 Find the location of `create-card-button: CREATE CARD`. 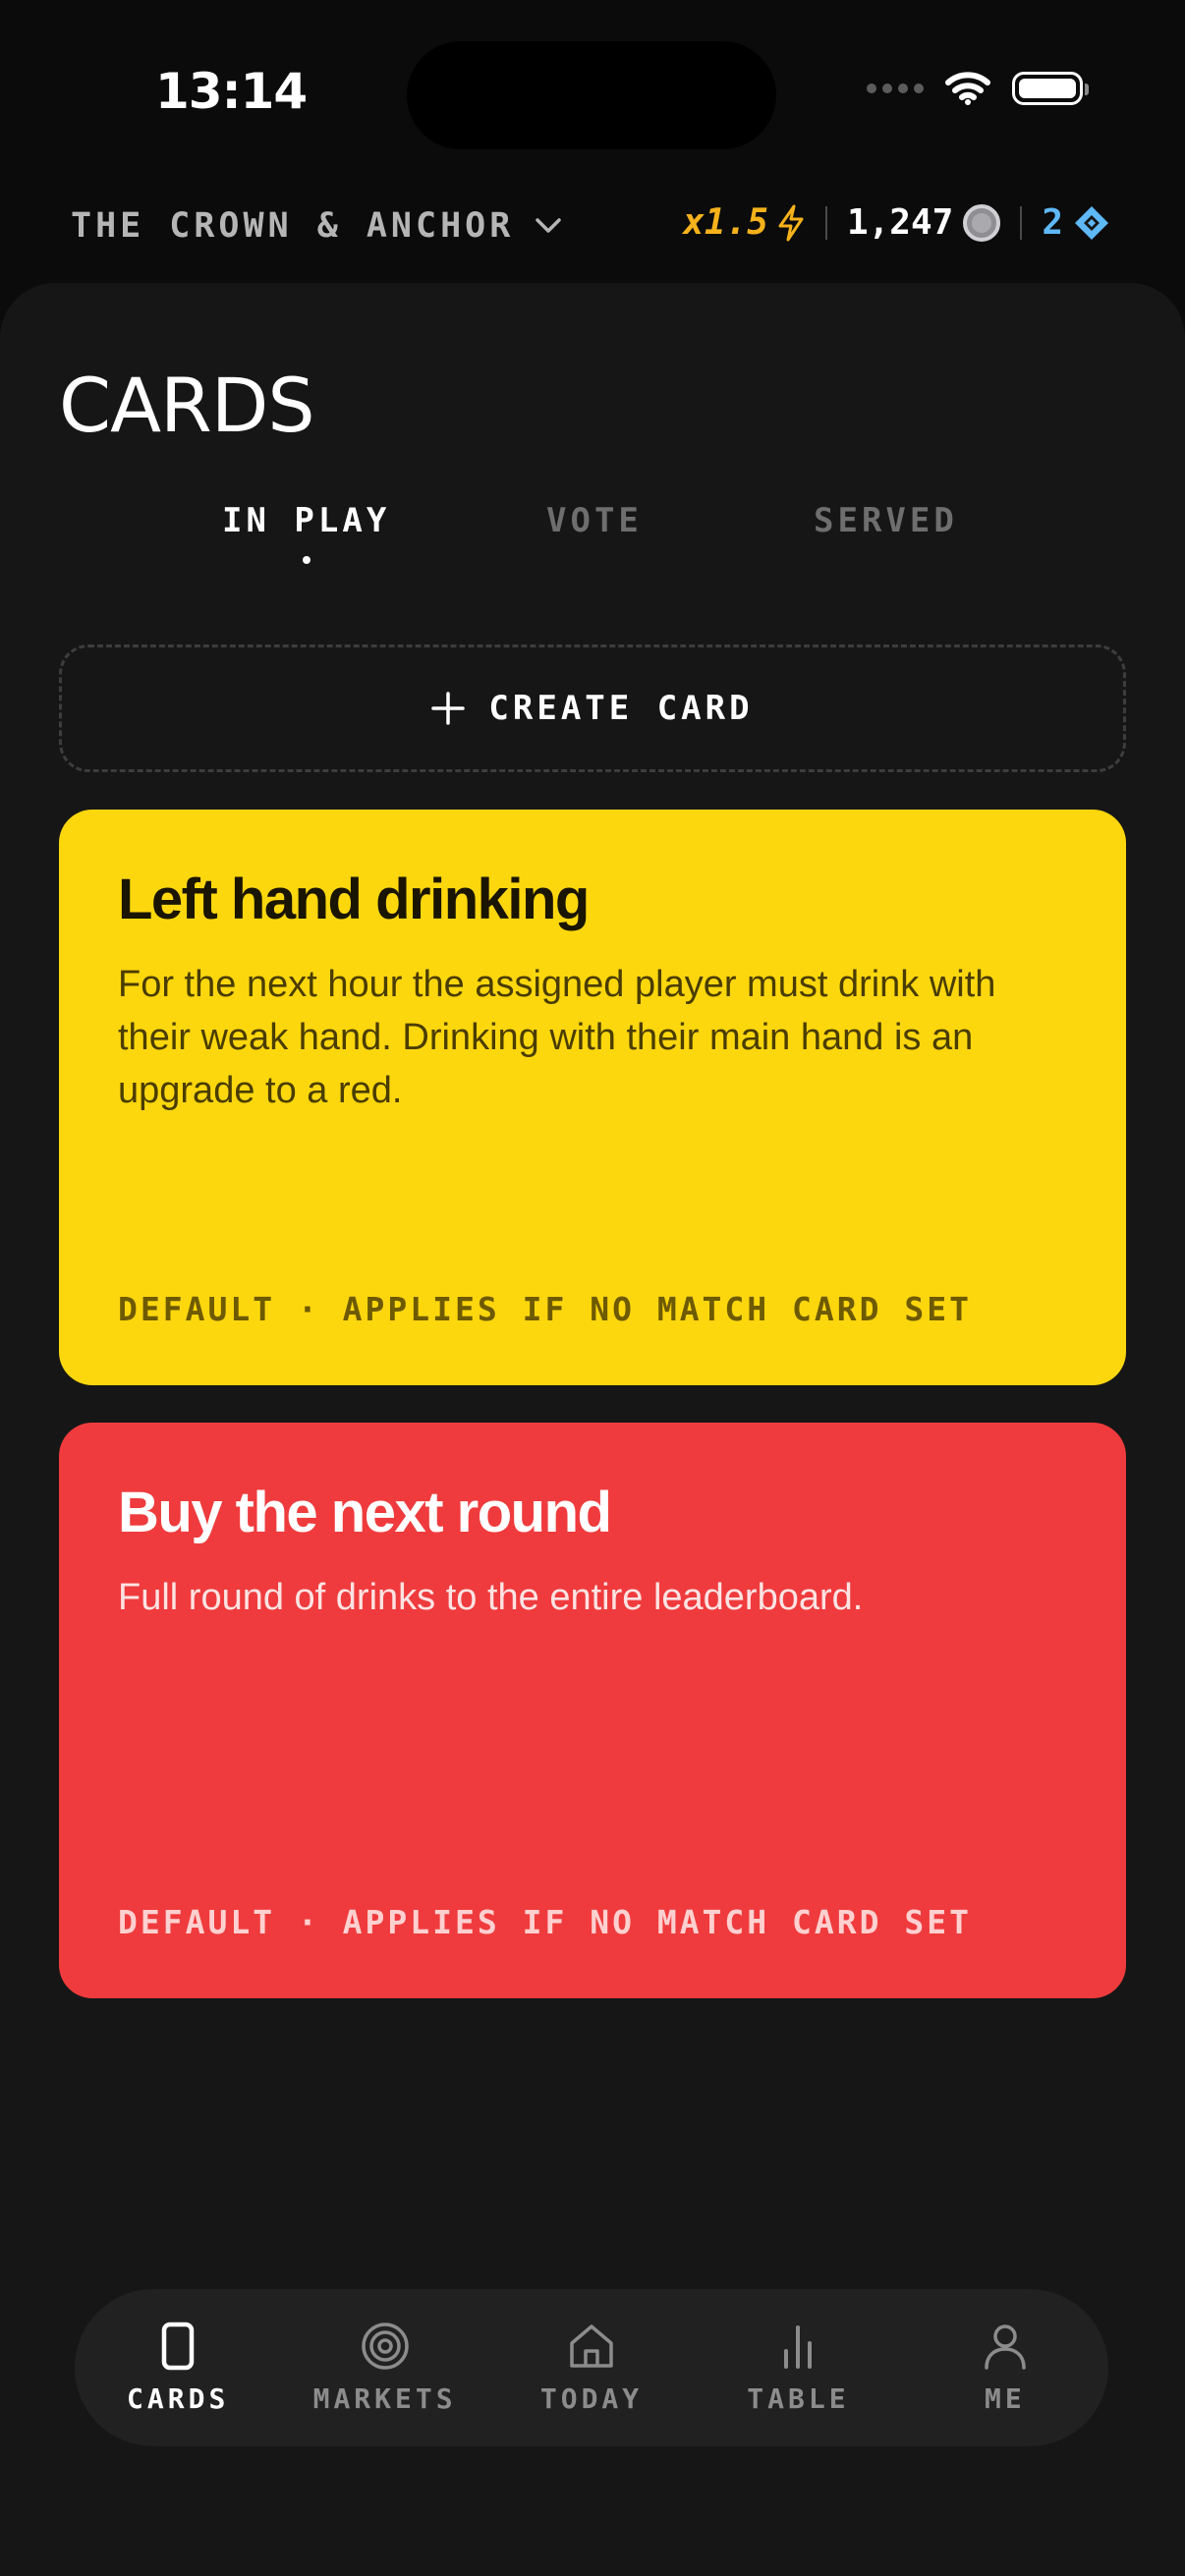

create-card-button: CREATE CARD is located at coordinates (592, 708).